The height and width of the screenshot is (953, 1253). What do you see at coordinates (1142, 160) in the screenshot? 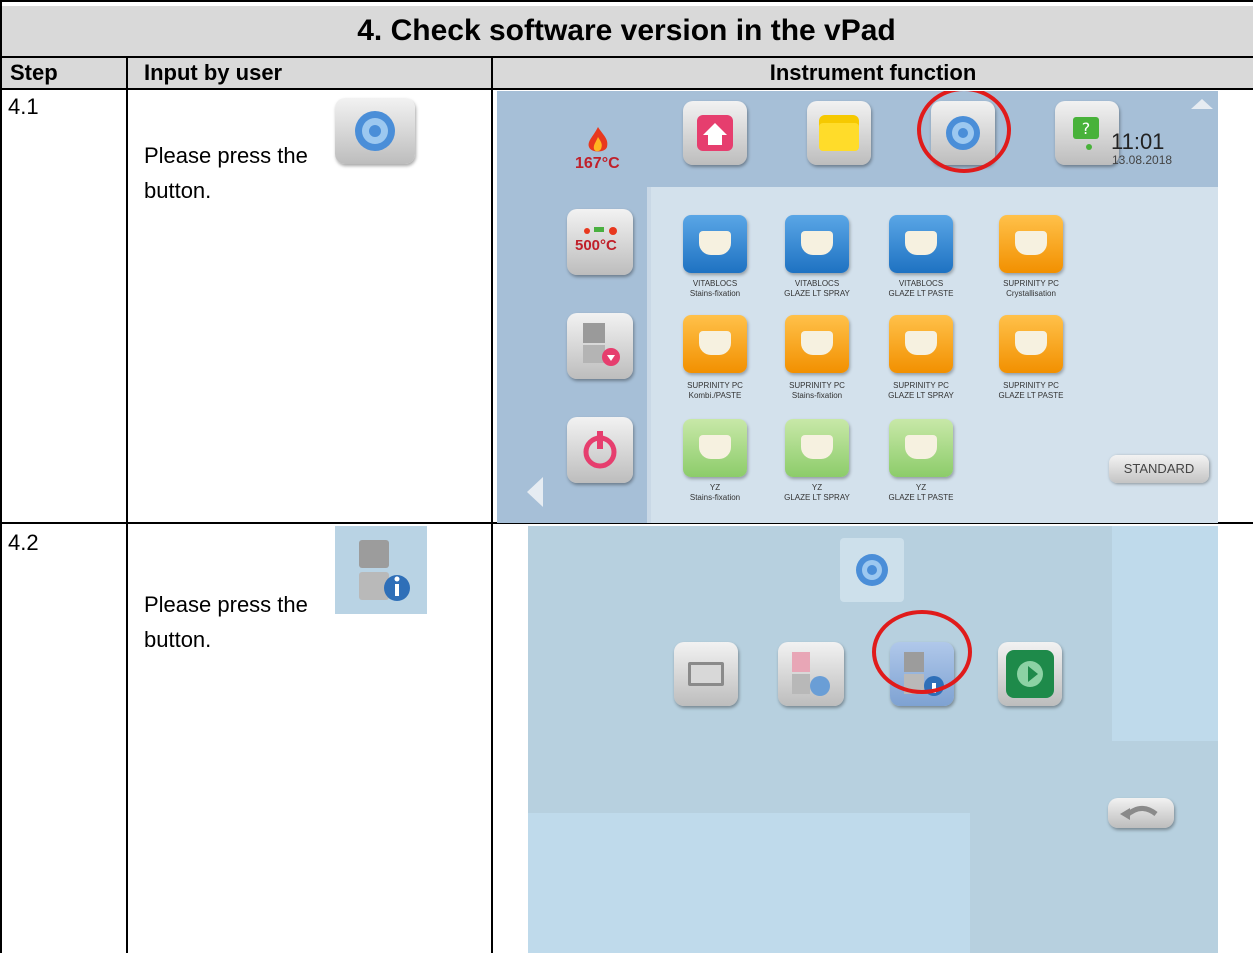
I see `clock-date: 13.08.2018` at bounding box center [1142, 160].